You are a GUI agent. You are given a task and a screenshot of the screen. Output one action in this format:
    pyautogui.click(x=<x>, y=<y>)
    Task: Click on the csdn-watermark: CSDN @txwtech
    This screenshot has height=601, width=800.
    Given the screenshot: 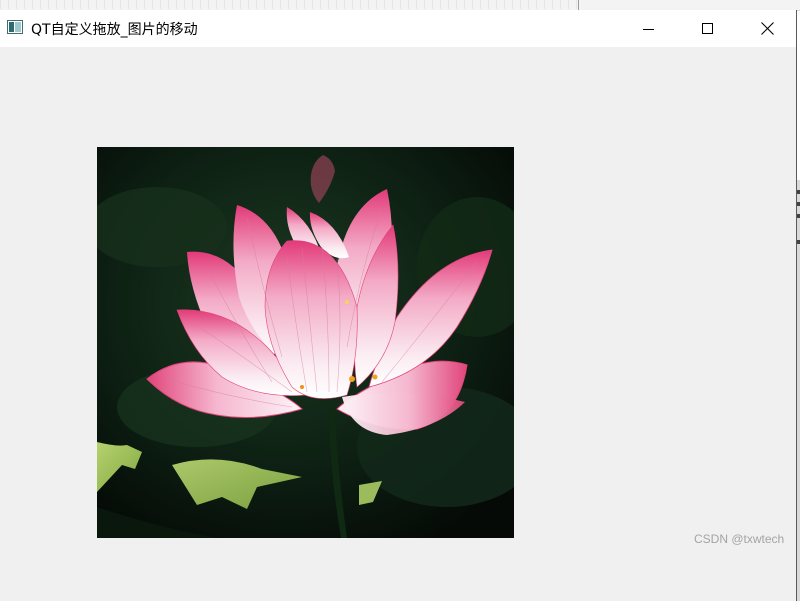 What is the action you would take?
    pyautogui.click(x=739, y=539)
    